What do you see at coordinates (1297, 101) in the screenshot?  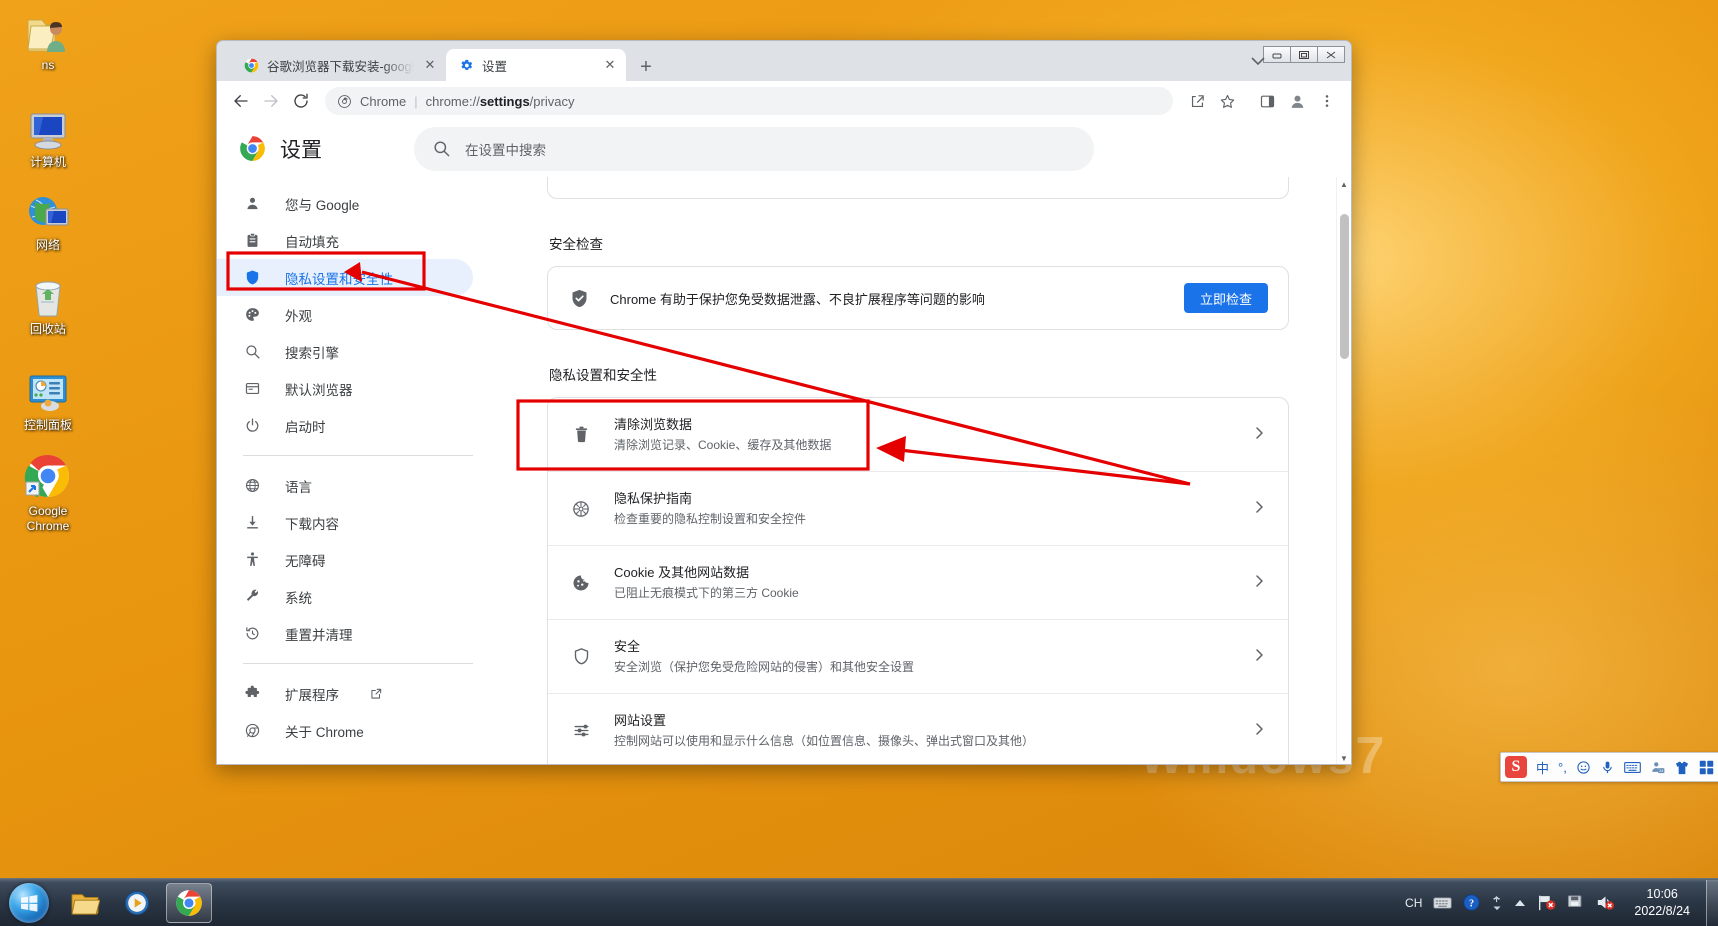 I see `profile-avatar-icon` at bounding box center [1297, 101].